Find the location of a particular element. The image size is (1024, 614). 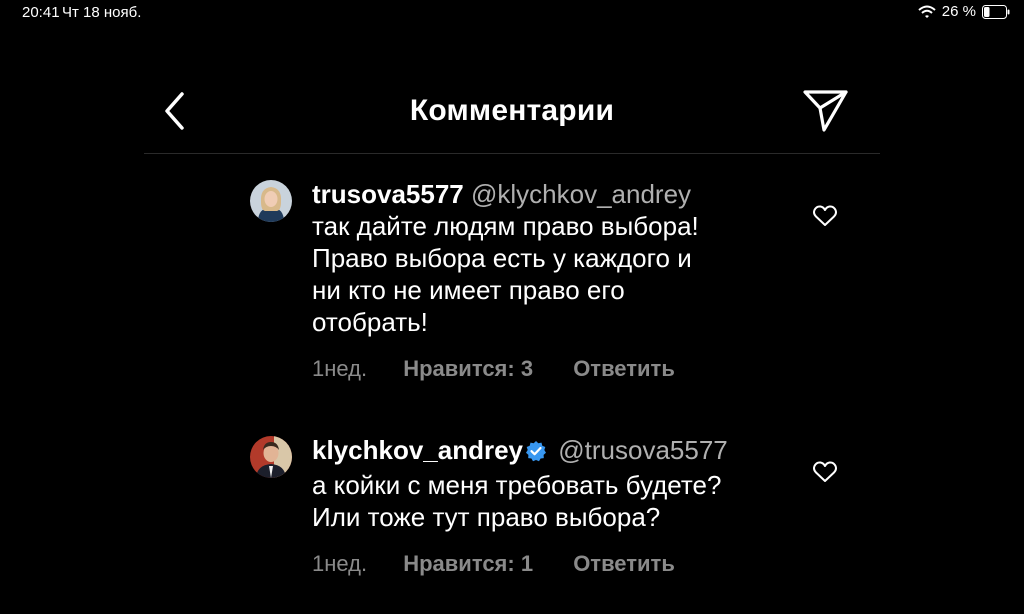

comment-meta: 1нед. Нравится: 1 Ответить is located at coordinates (547, 564).